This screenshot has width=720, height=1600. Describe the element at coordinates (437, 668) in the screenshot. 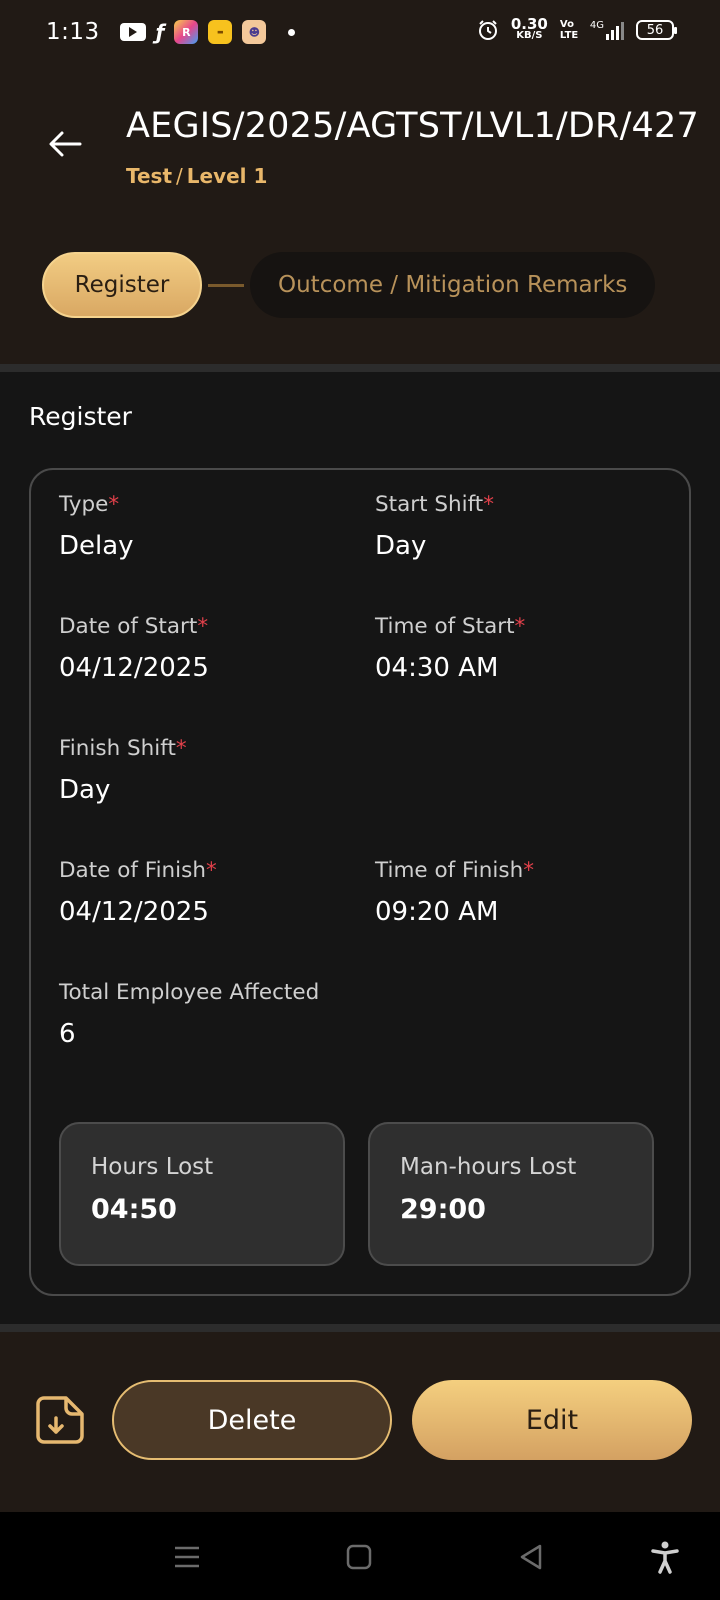

I see `time-of-start-value: 04:30 AM` at that location.